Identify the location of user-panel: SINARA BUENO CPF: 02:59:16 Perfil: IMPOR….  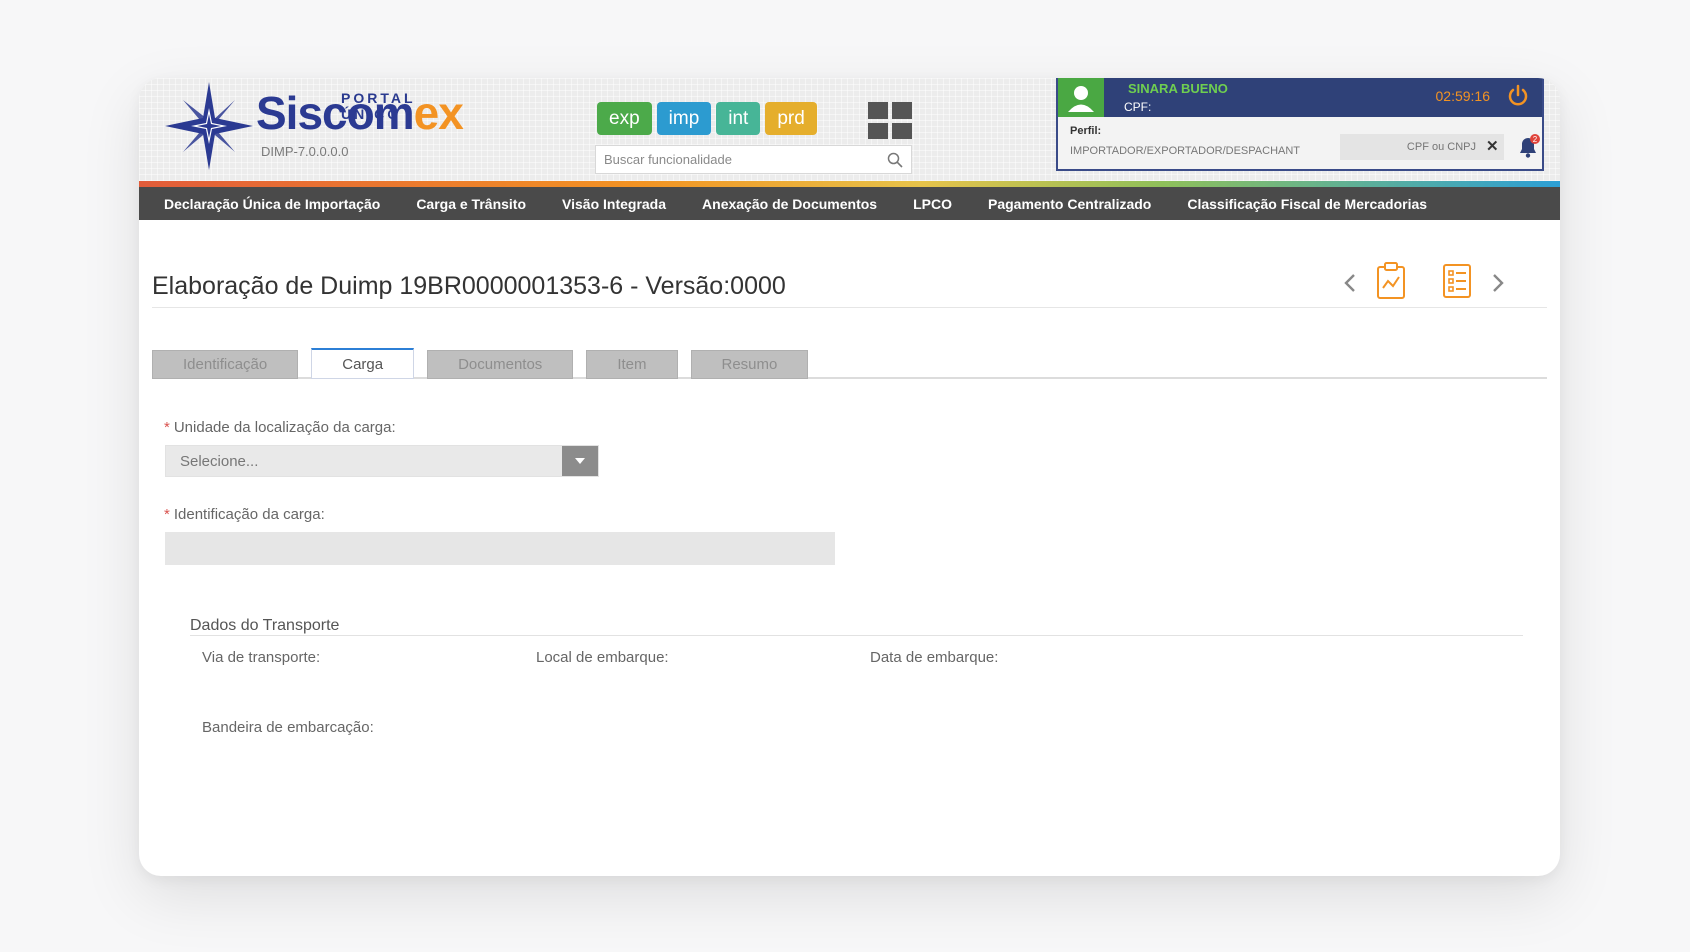
(1300, 124).